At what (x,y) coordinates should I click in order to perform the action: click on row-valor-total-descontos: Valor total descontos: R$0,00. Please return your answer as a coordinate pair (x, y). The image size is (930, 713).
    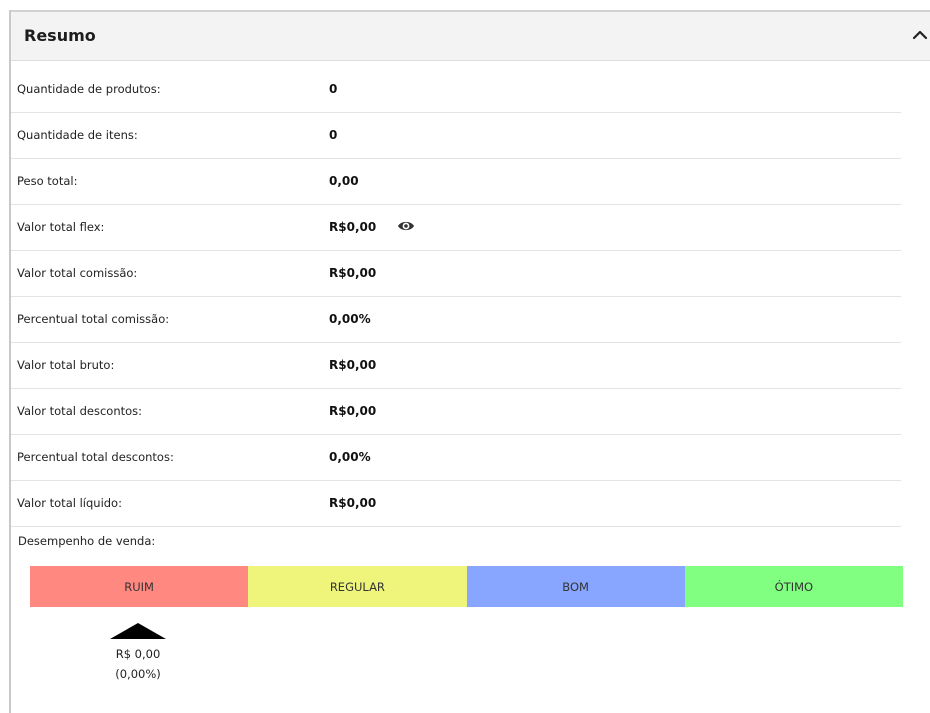
    Looking at the image, I should click on (456, 412).